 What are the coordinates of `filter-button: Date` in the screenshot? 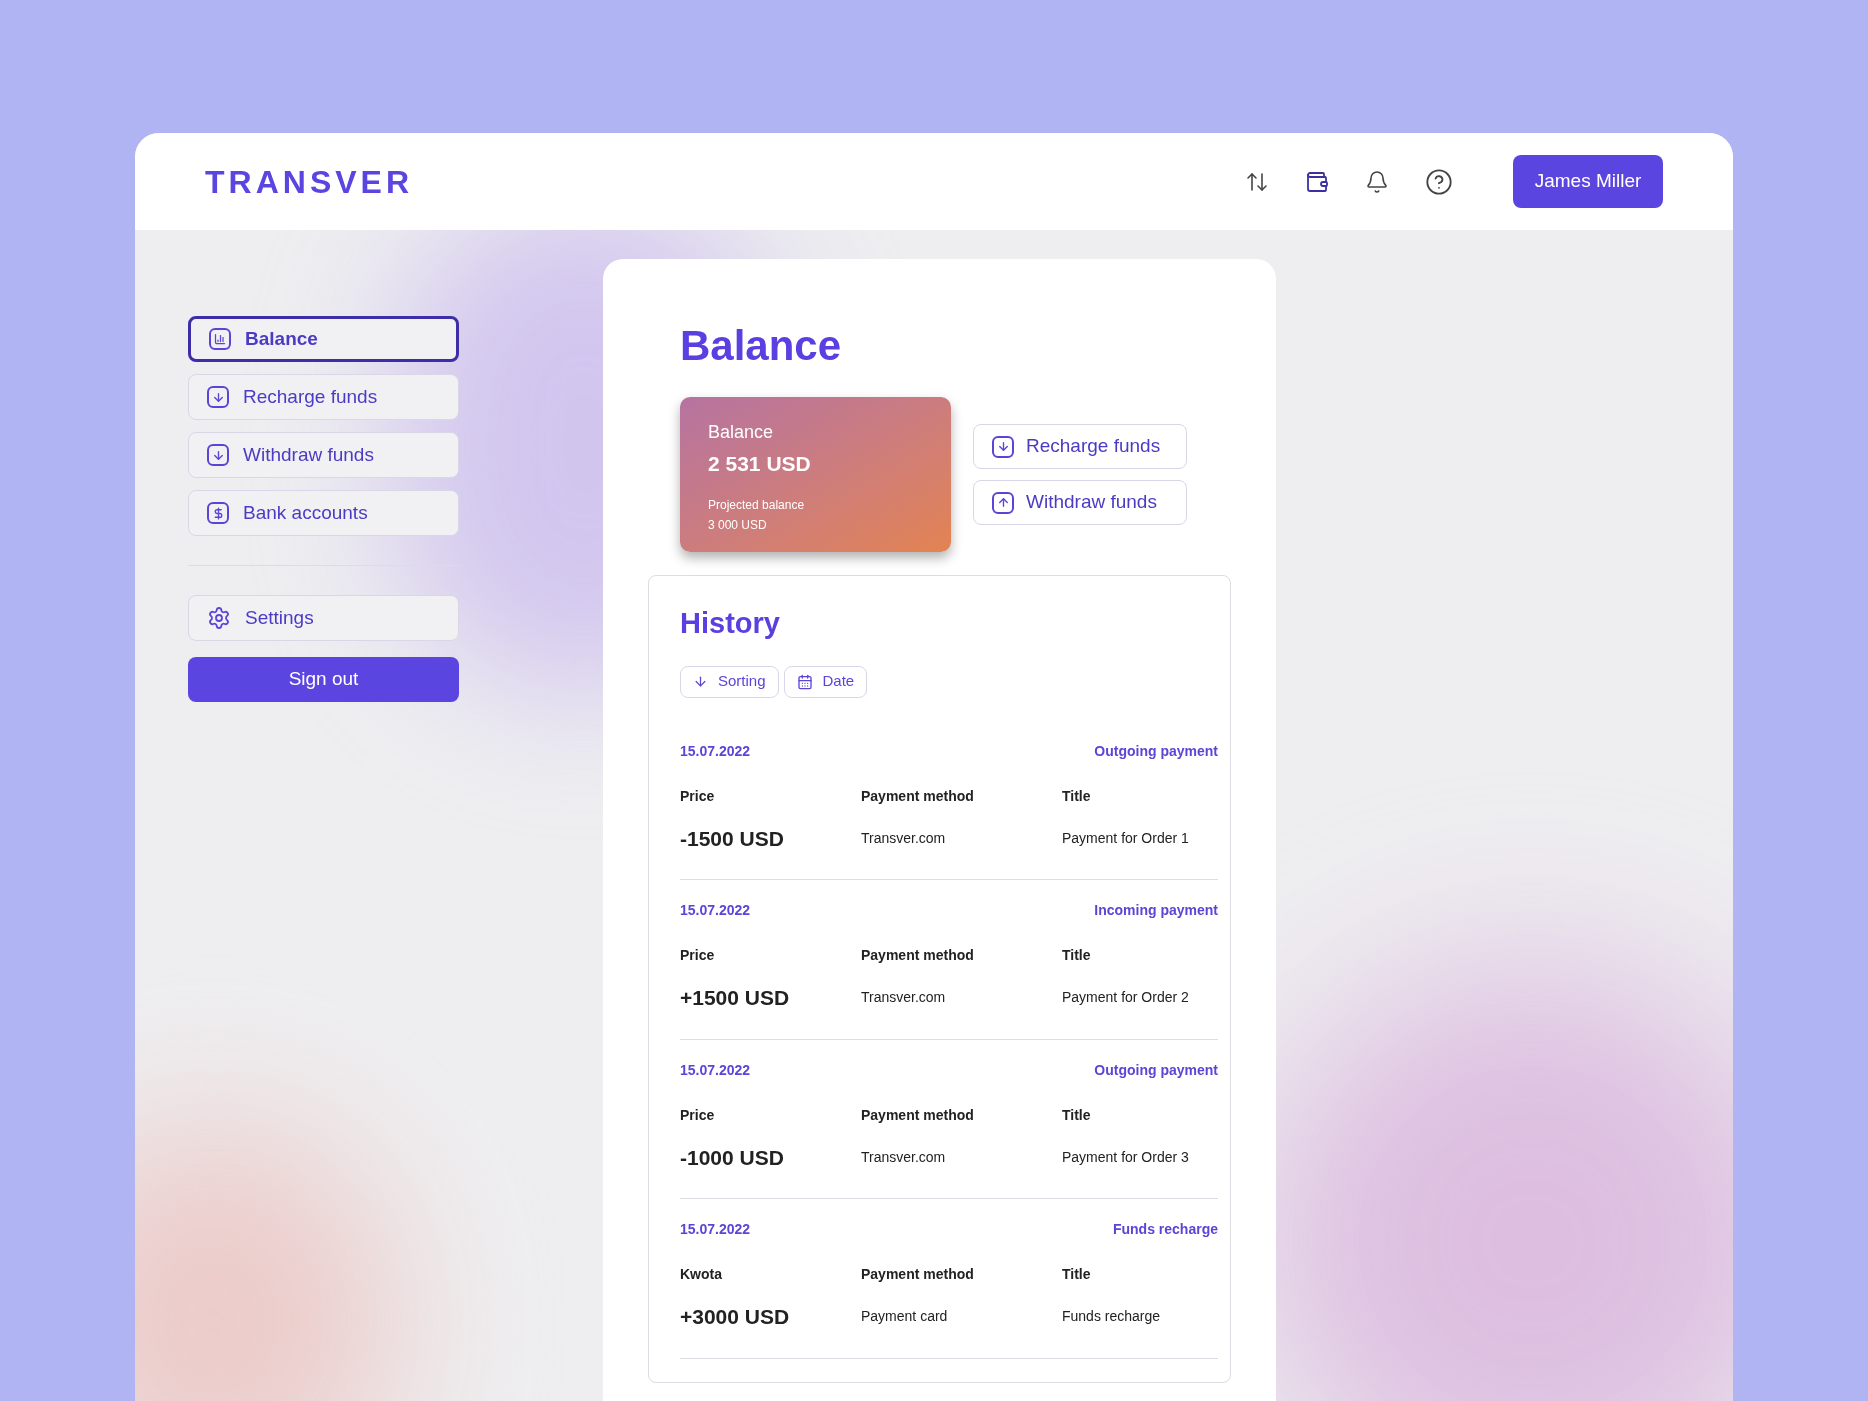 It's located at (825, 681).